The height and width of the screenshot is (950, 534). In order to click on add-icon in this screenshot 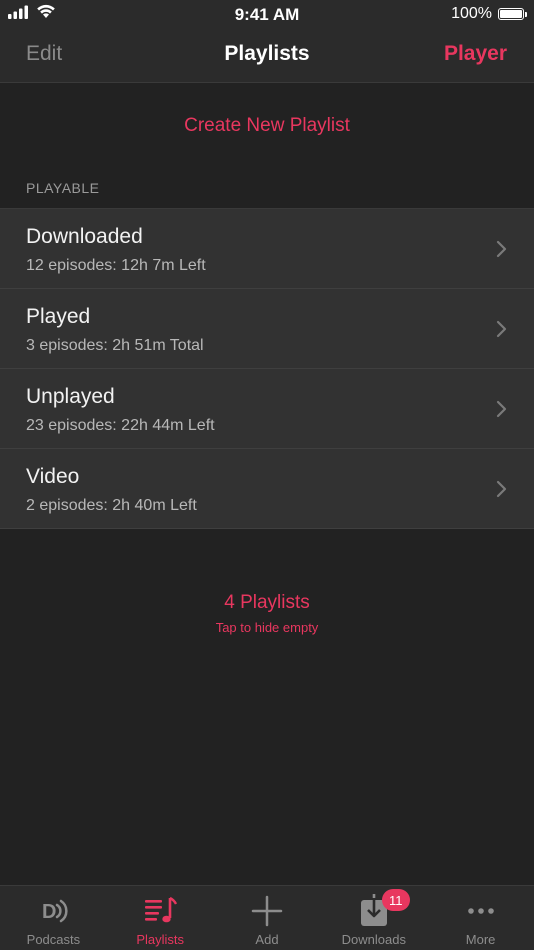, I will do `click(267, 911)`.